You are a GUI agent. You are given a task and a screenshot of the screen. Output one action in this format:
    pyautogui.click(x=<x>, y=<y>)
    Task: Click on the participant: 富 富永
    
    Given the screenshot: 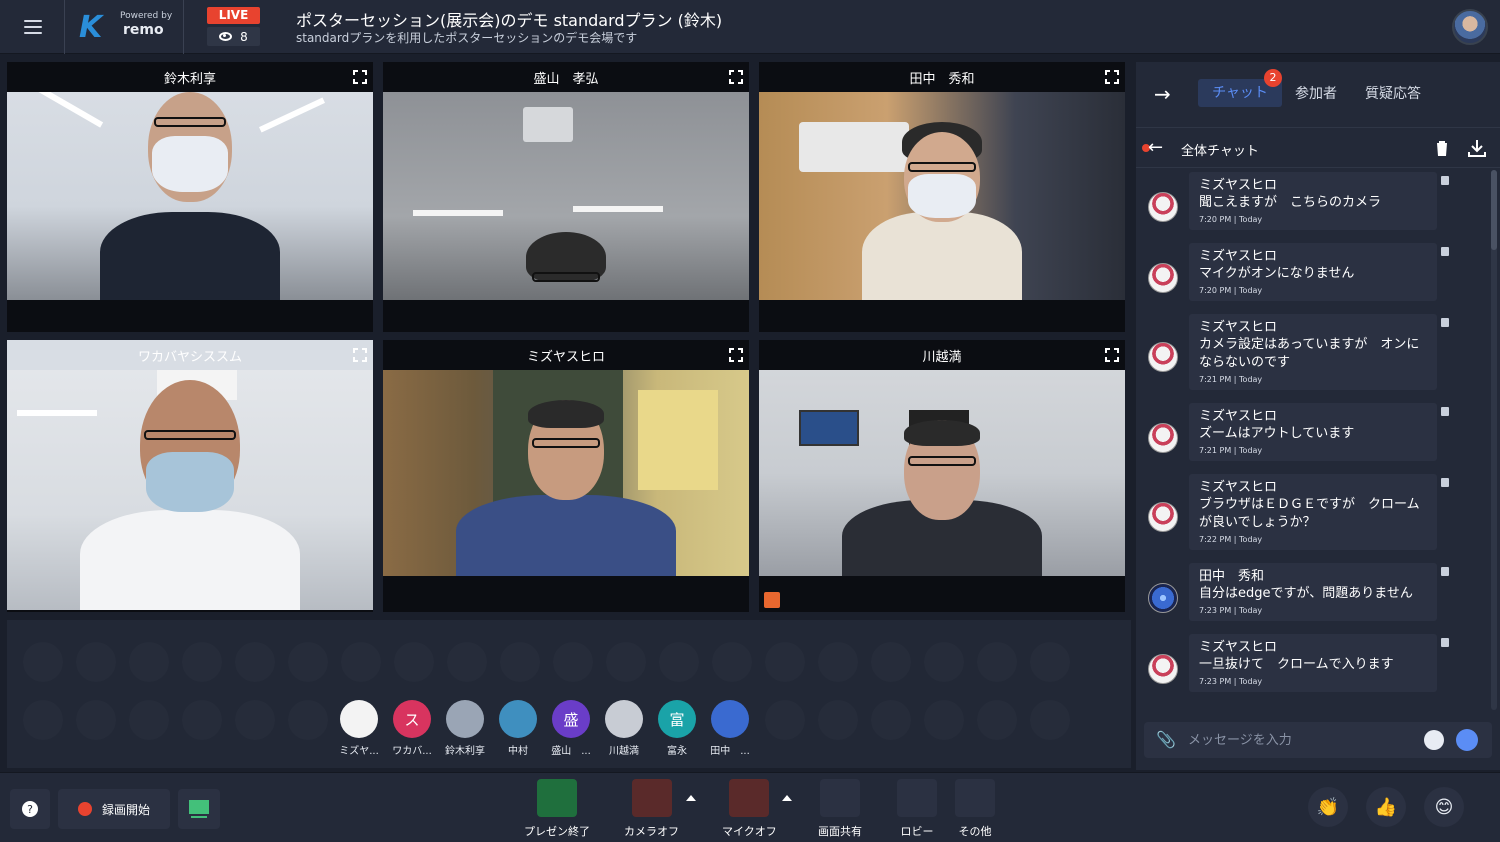 What is the action you would take?
    pyautogui.click(x=677, y=728)
    